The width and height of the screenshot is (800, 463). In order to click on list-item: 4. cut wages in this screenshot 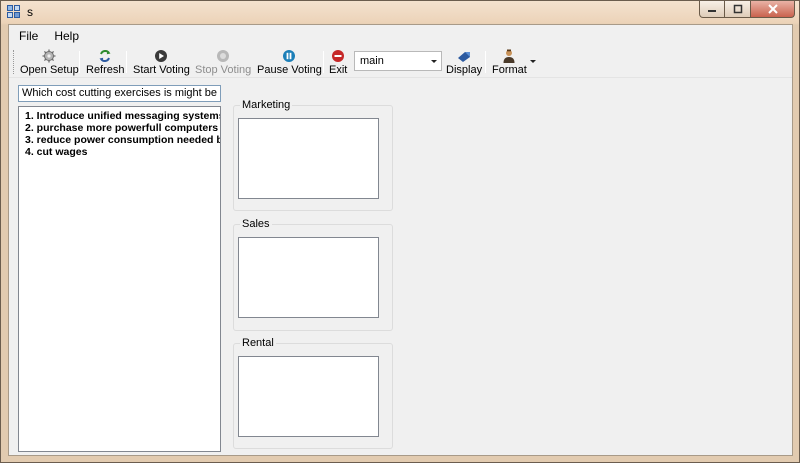, I will do `click(122, 152)`.